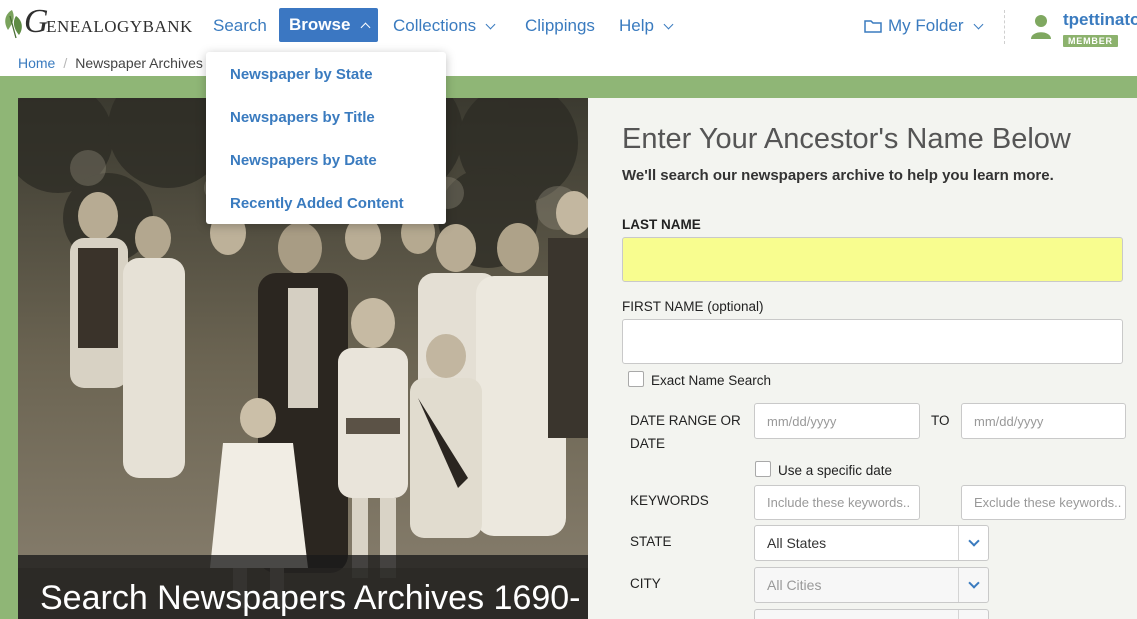 Image resolution: width=1137 pixels, height=619 pixels. I want to click on state-label: STATE, so click(651, 541).